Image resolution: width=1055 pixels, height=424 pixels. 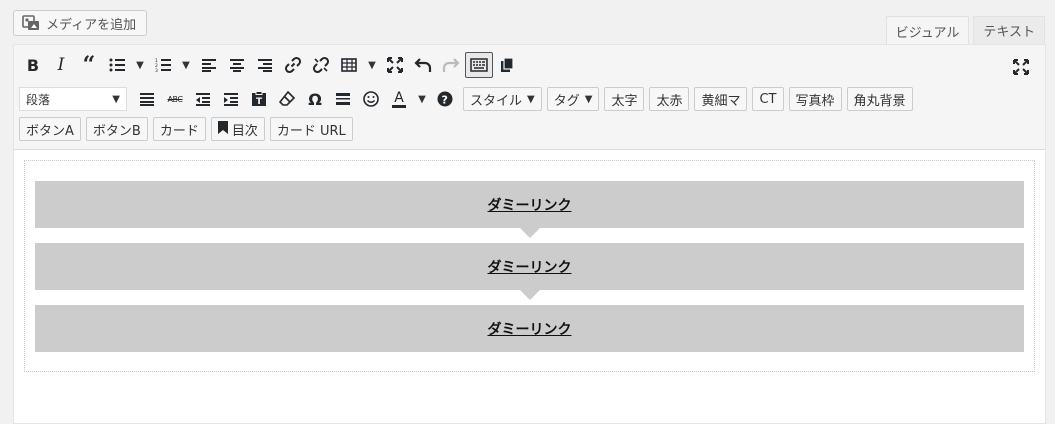 What do you see at coordinates (117, 65) in the screenshot?
I see `bullet-list-icon` at bounding box center [117, 65].